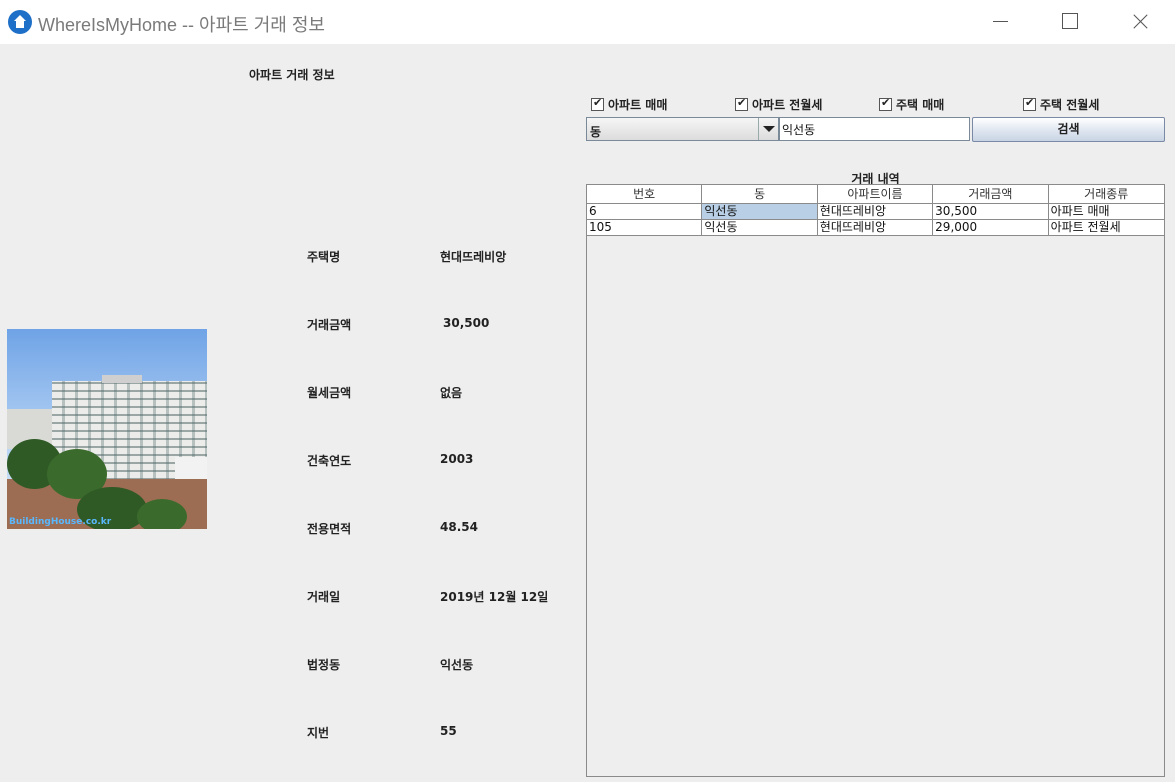  I want to click on search-input, so click(874, 129).